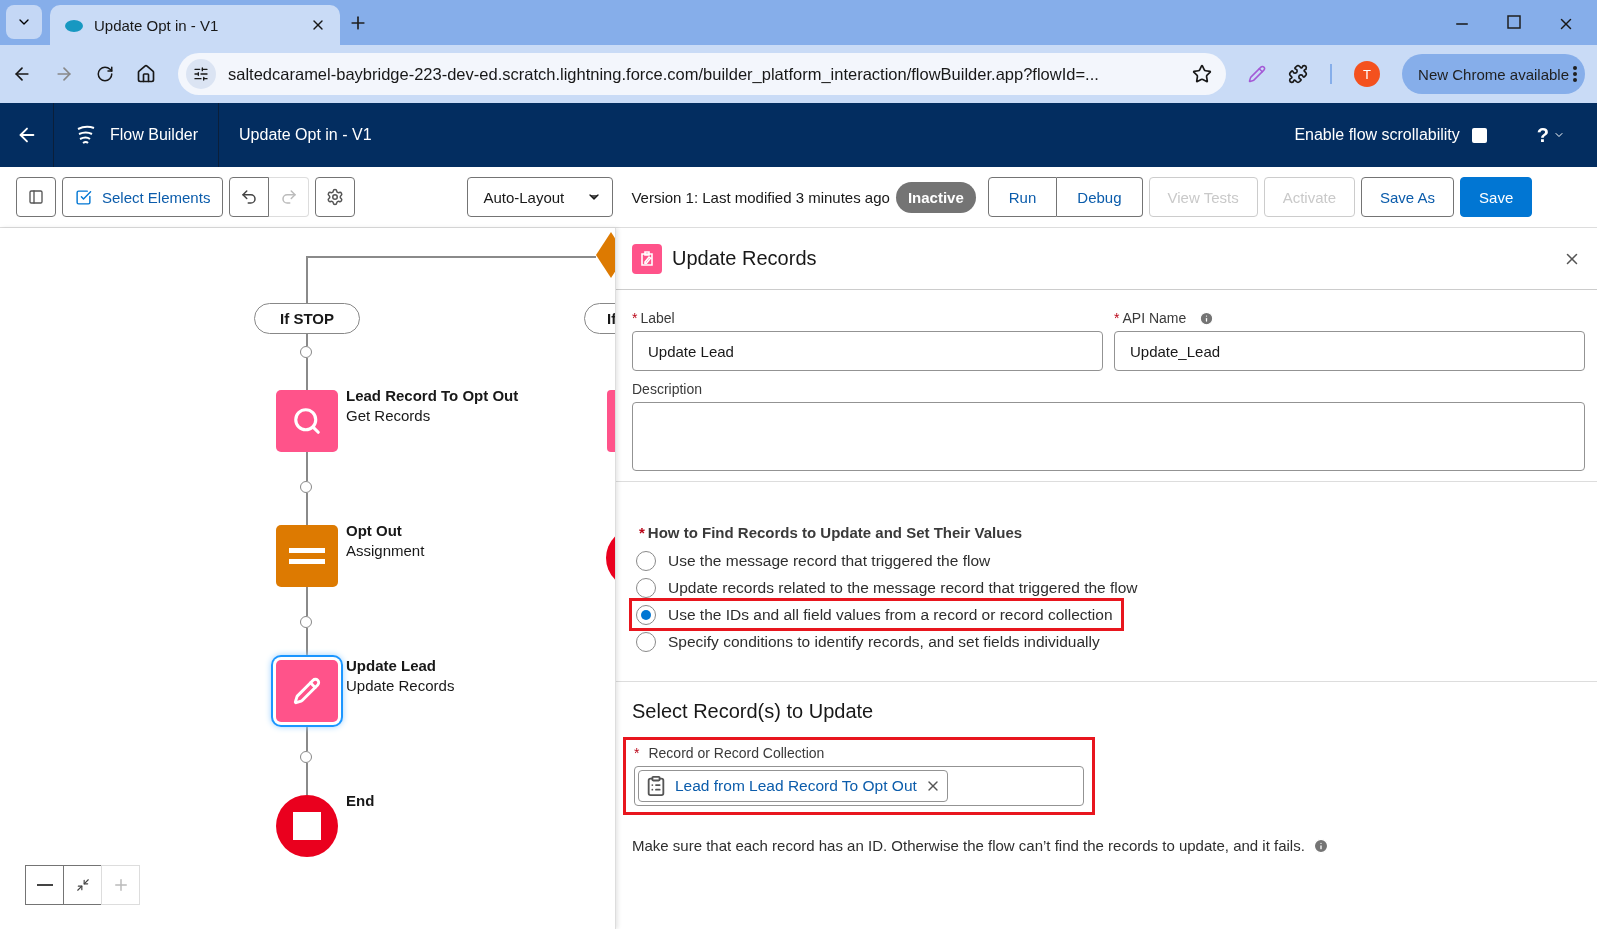  Describe the element at coordinates (288, 197) in the screenshot. I see `redo-icon` at that location.